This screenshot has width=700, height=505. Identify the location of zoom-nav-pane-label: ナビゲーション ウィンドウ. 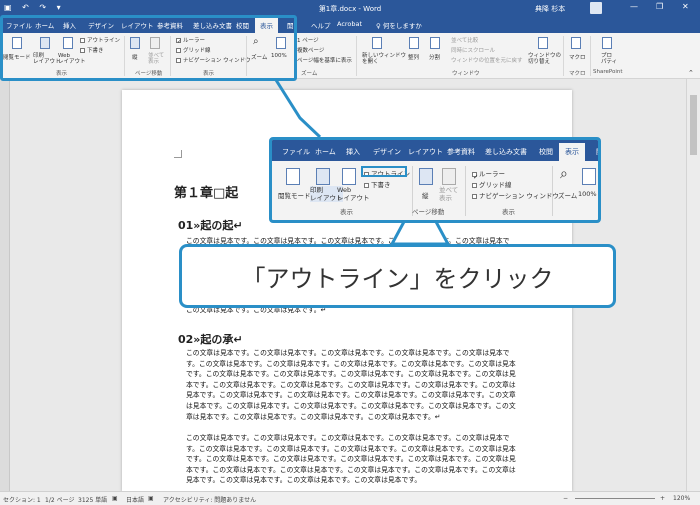
(519, 196).